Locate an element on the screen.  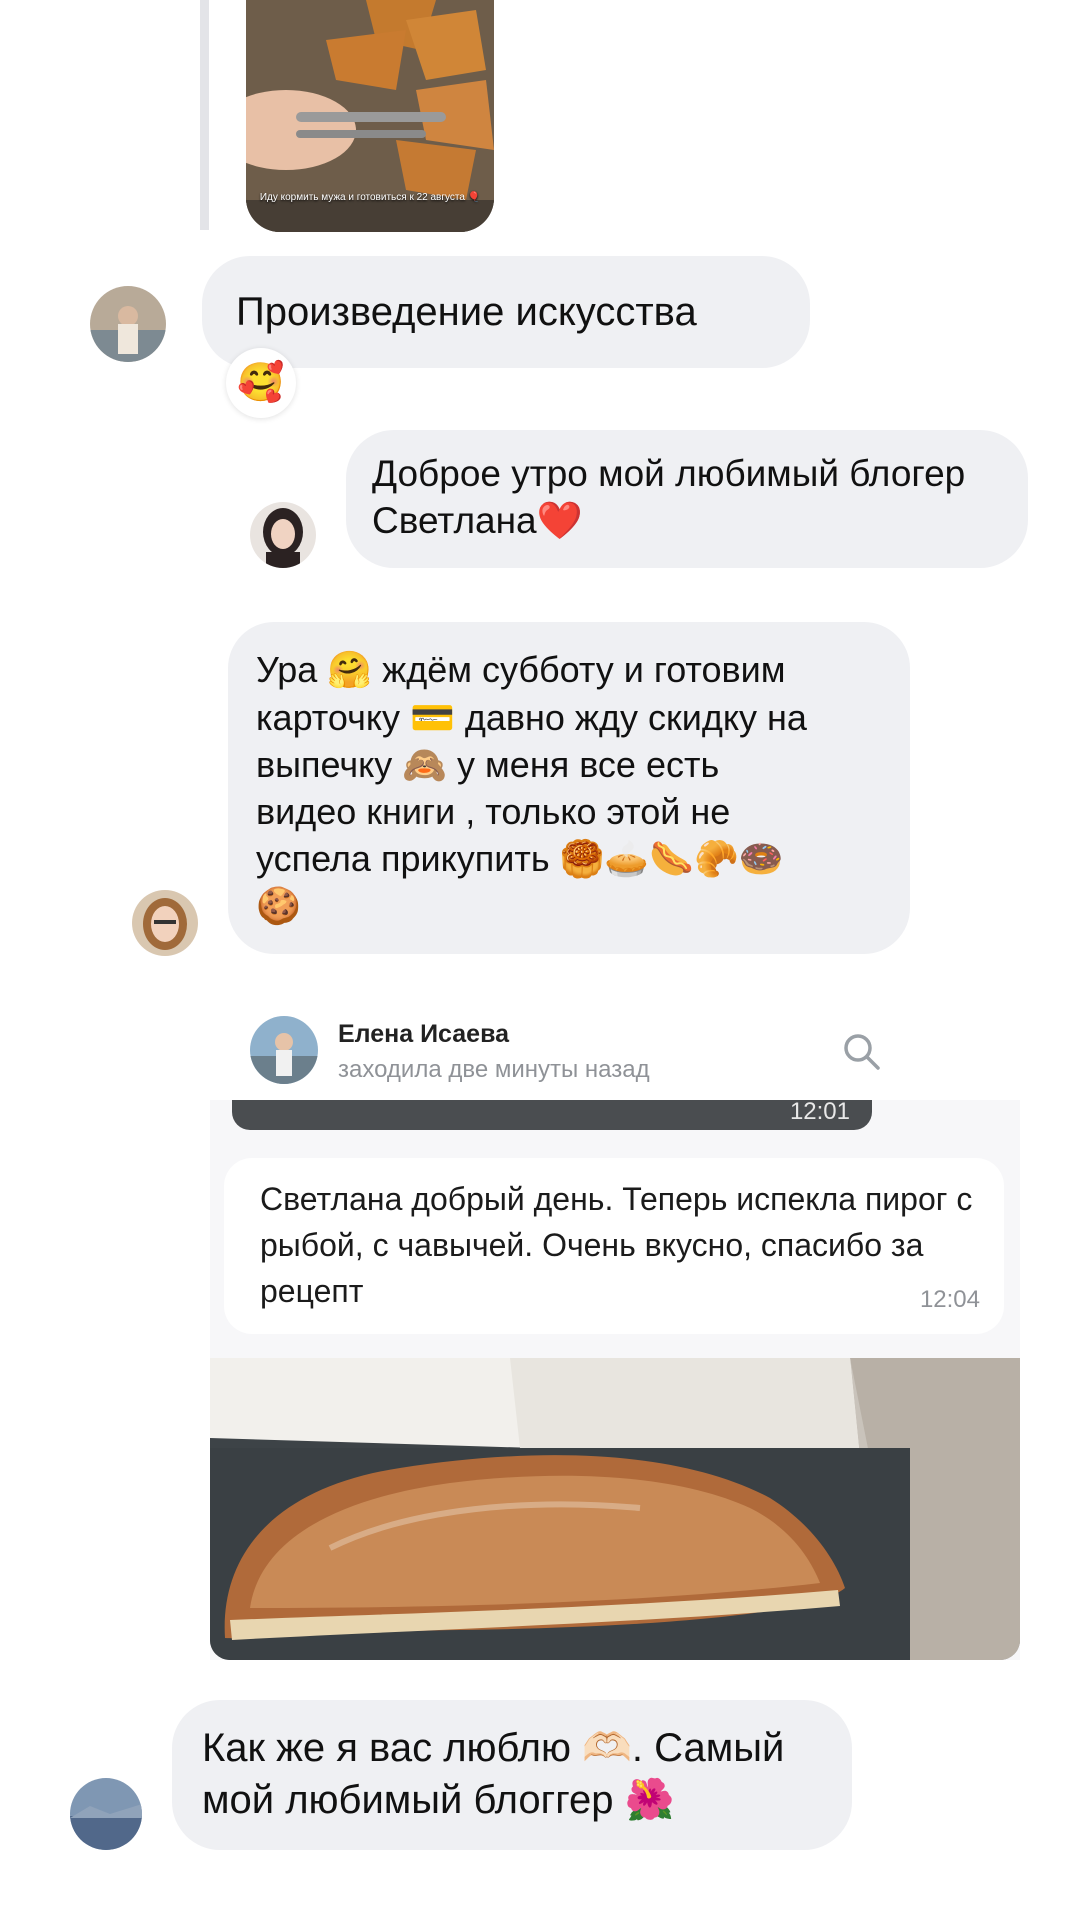
message-text-line: карточку 💳 давно жду скидку на is located at coordinates (531, 717).